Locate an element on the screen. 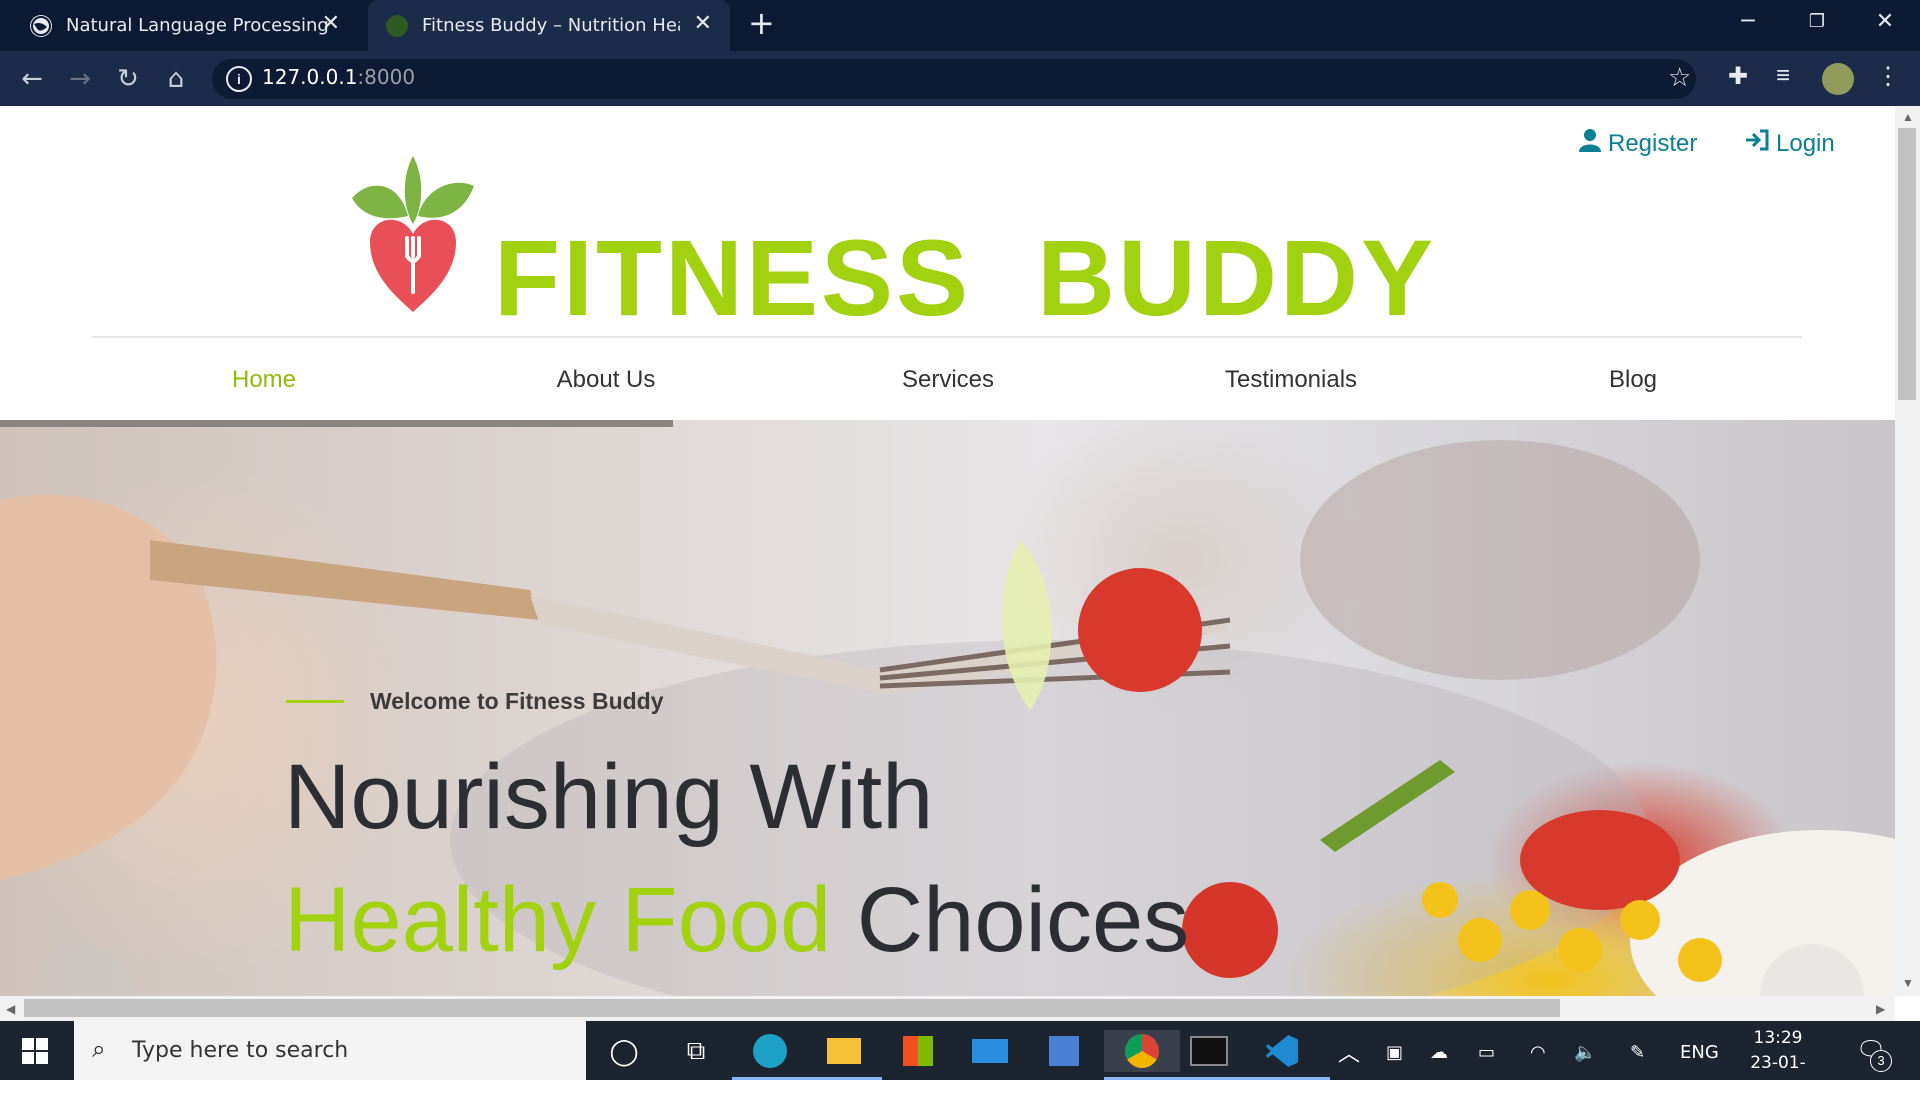 The height and width of the screenshot is (1101, 1920). tab-title: Fitness Buddy – Nutrition Health is located at coordinates (551, 25).